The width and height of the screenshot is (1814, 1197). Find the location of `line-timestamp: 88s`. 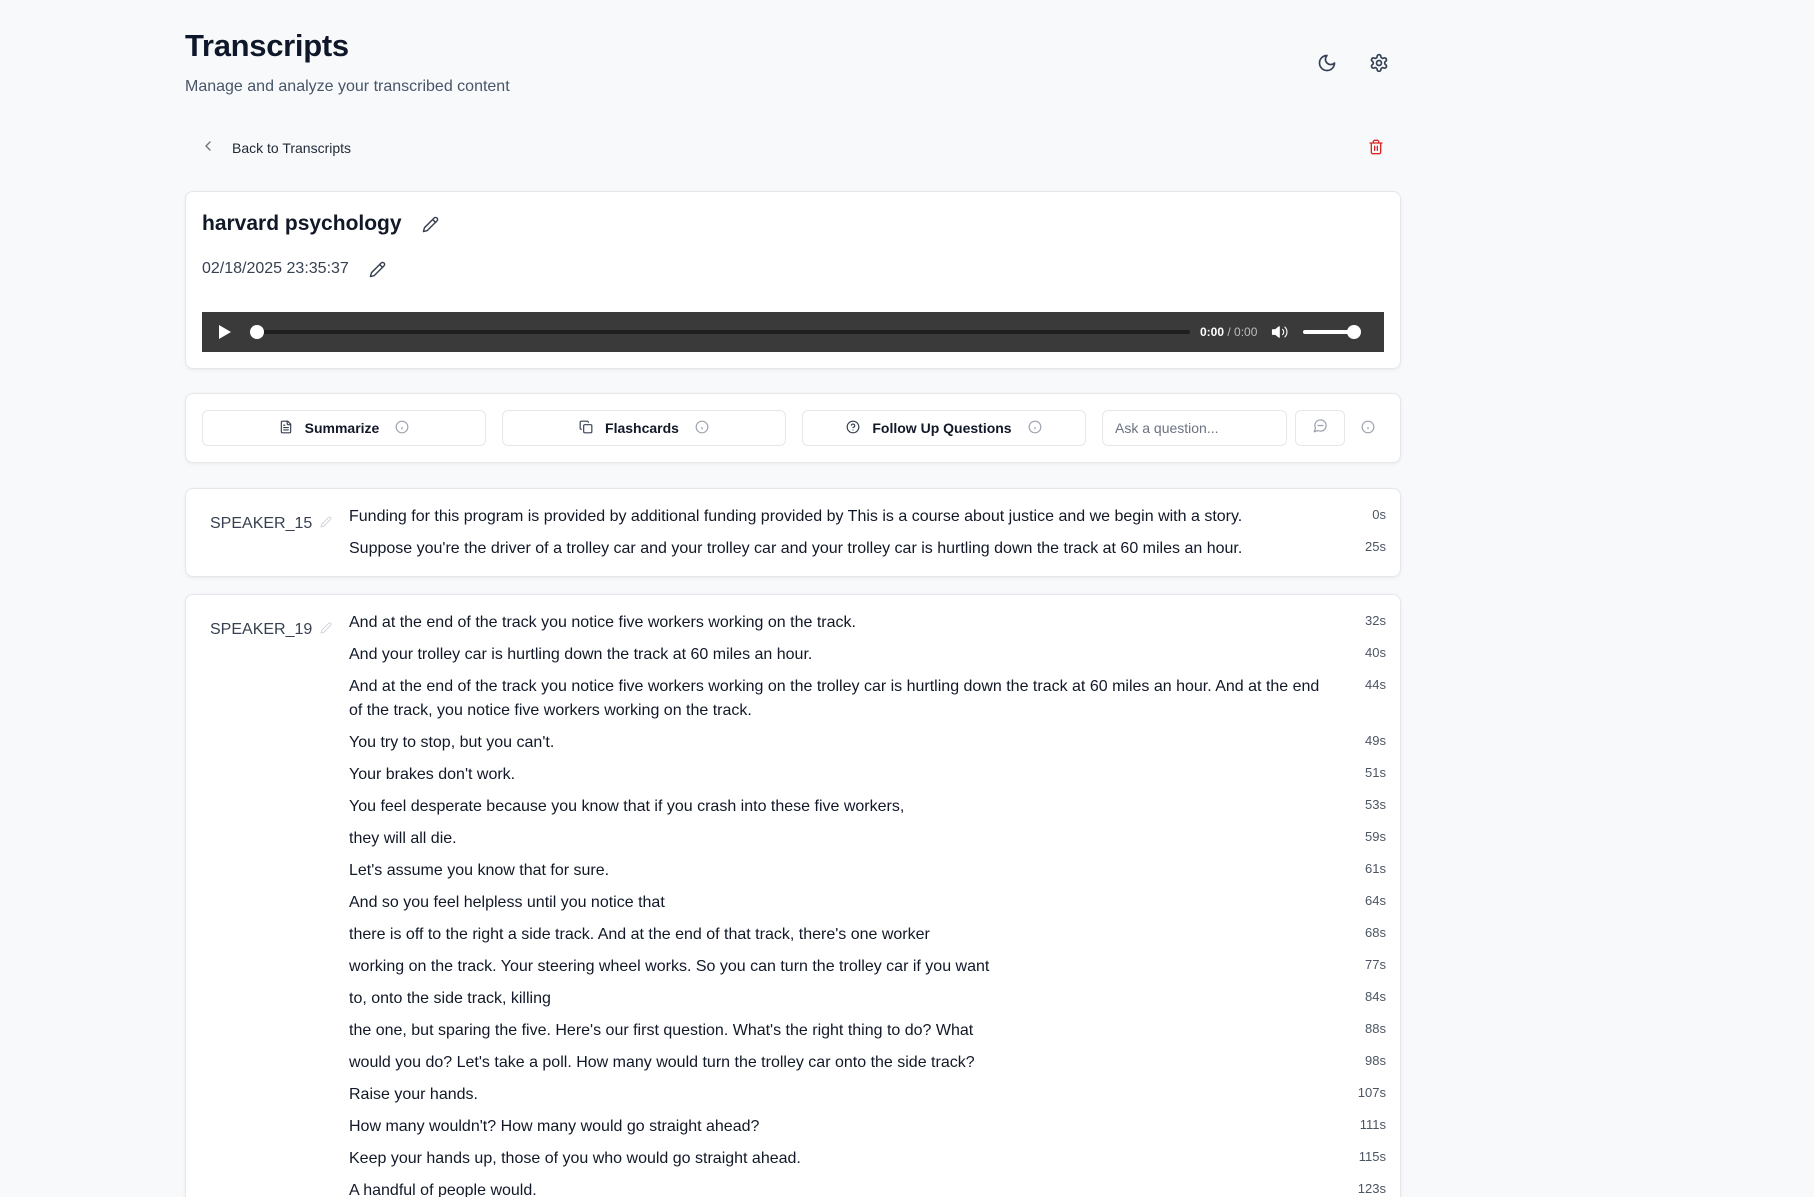

line-timestamp: 88s is located at coordinates (1375, 1029).